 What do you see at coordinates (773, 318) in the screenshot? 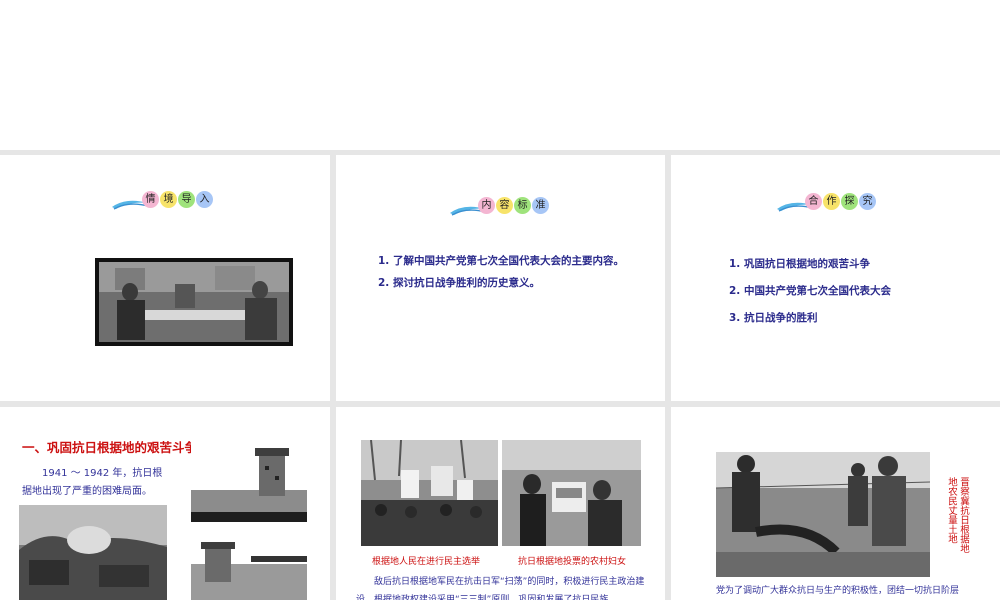
I see `list-item: 3. 抗日战争的胜利` at bounding box center [773, 318].